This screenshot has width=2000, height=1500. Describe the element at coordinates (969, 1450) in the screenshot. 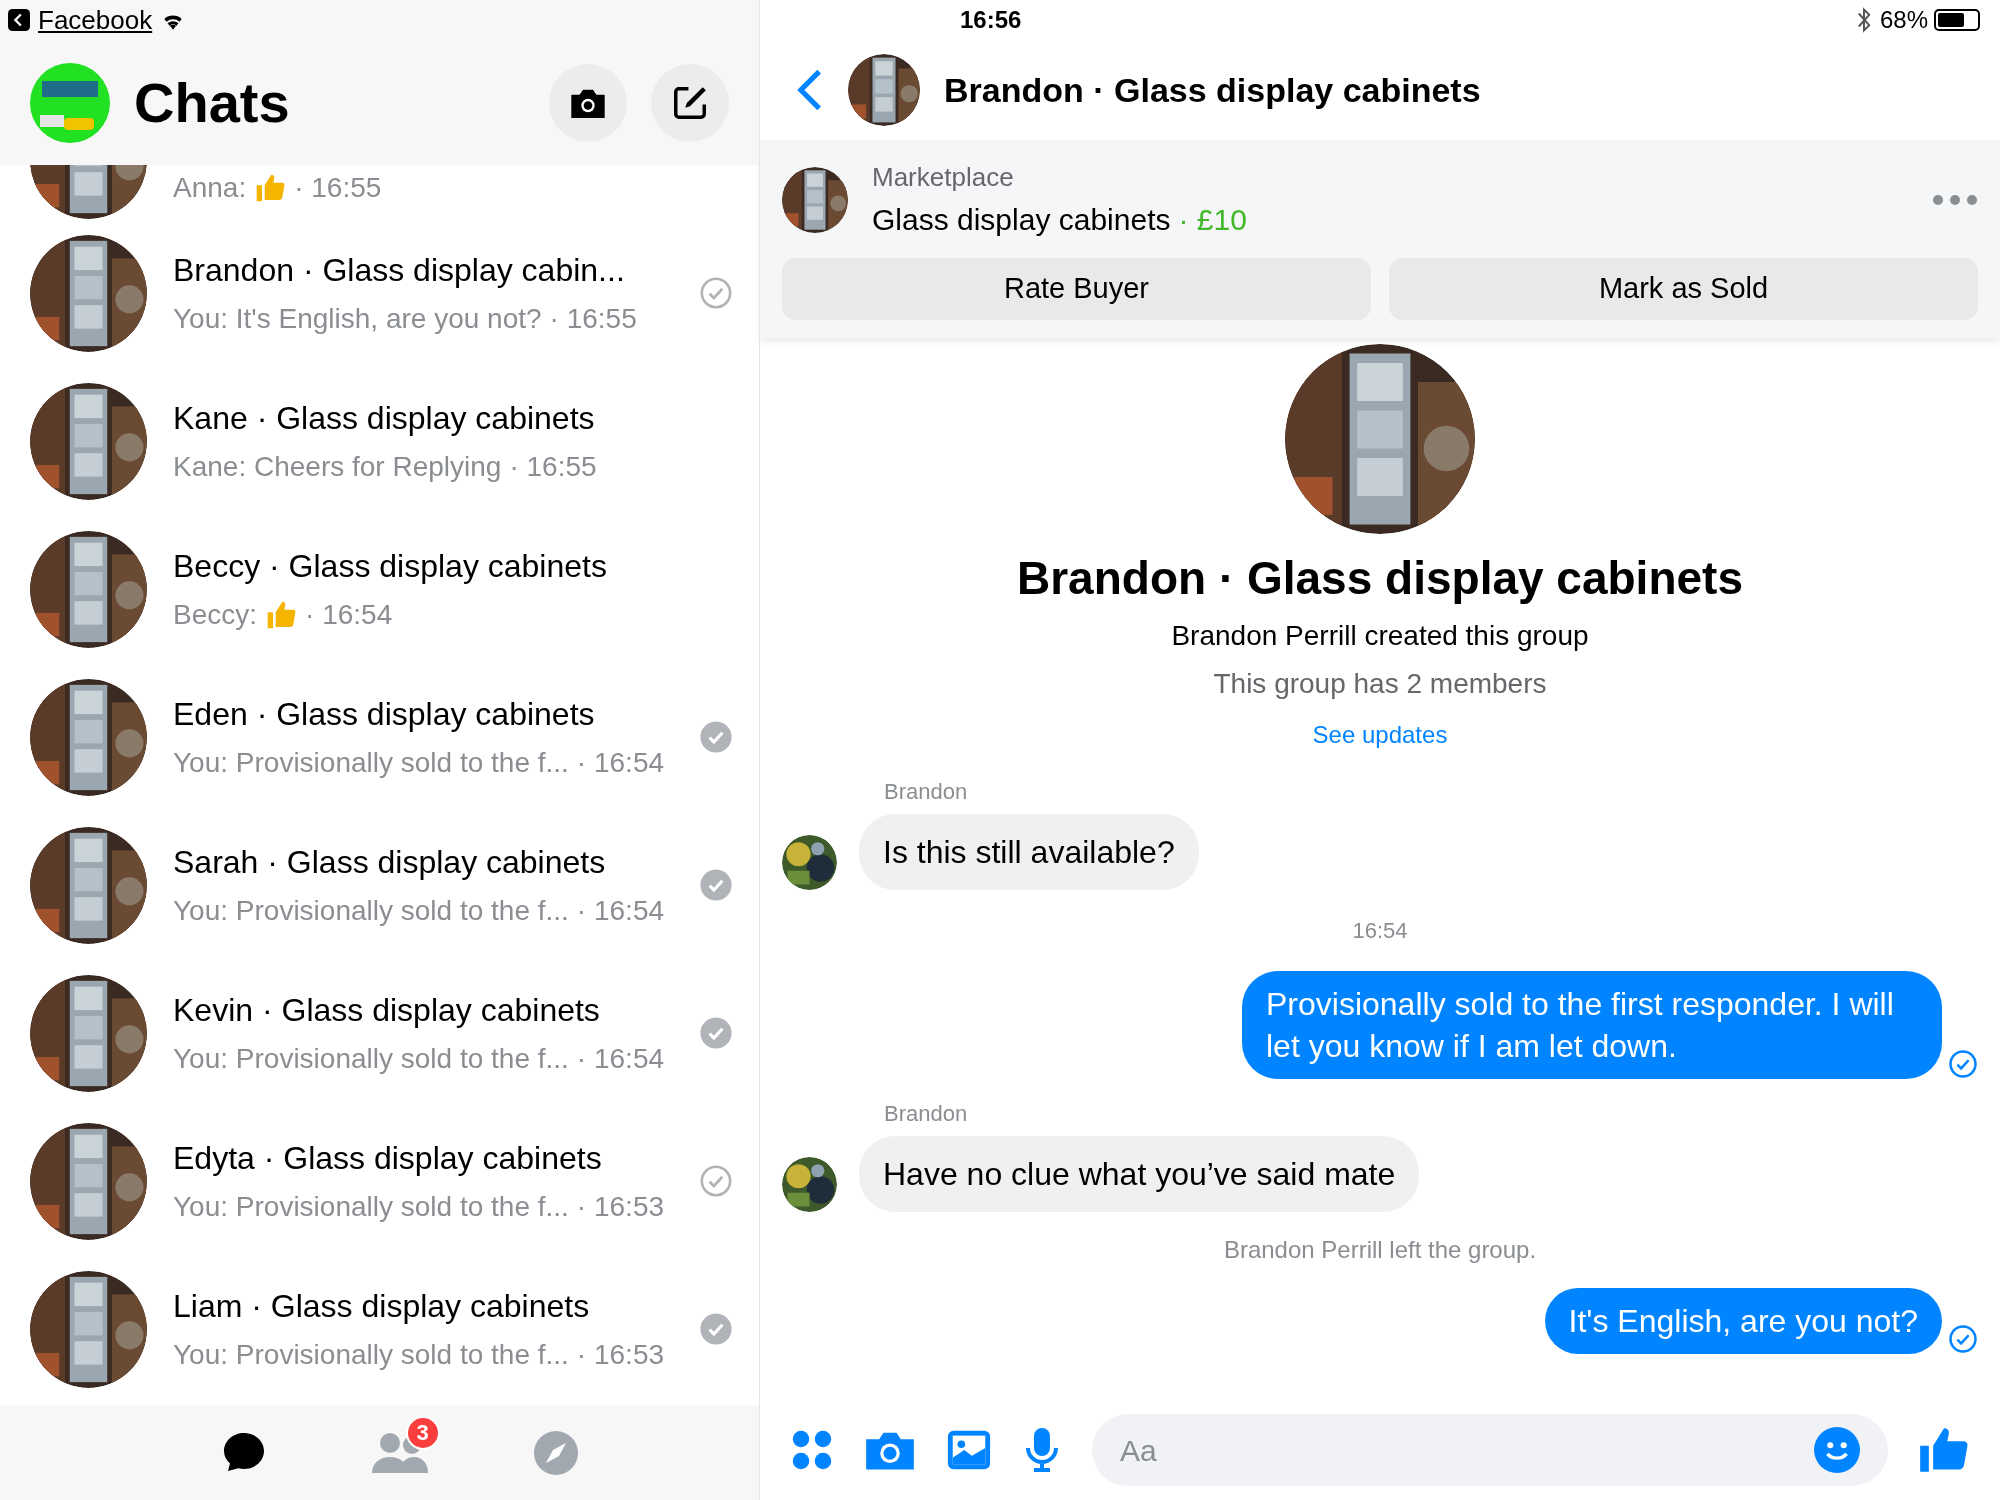

I see `image-icon` at that location.